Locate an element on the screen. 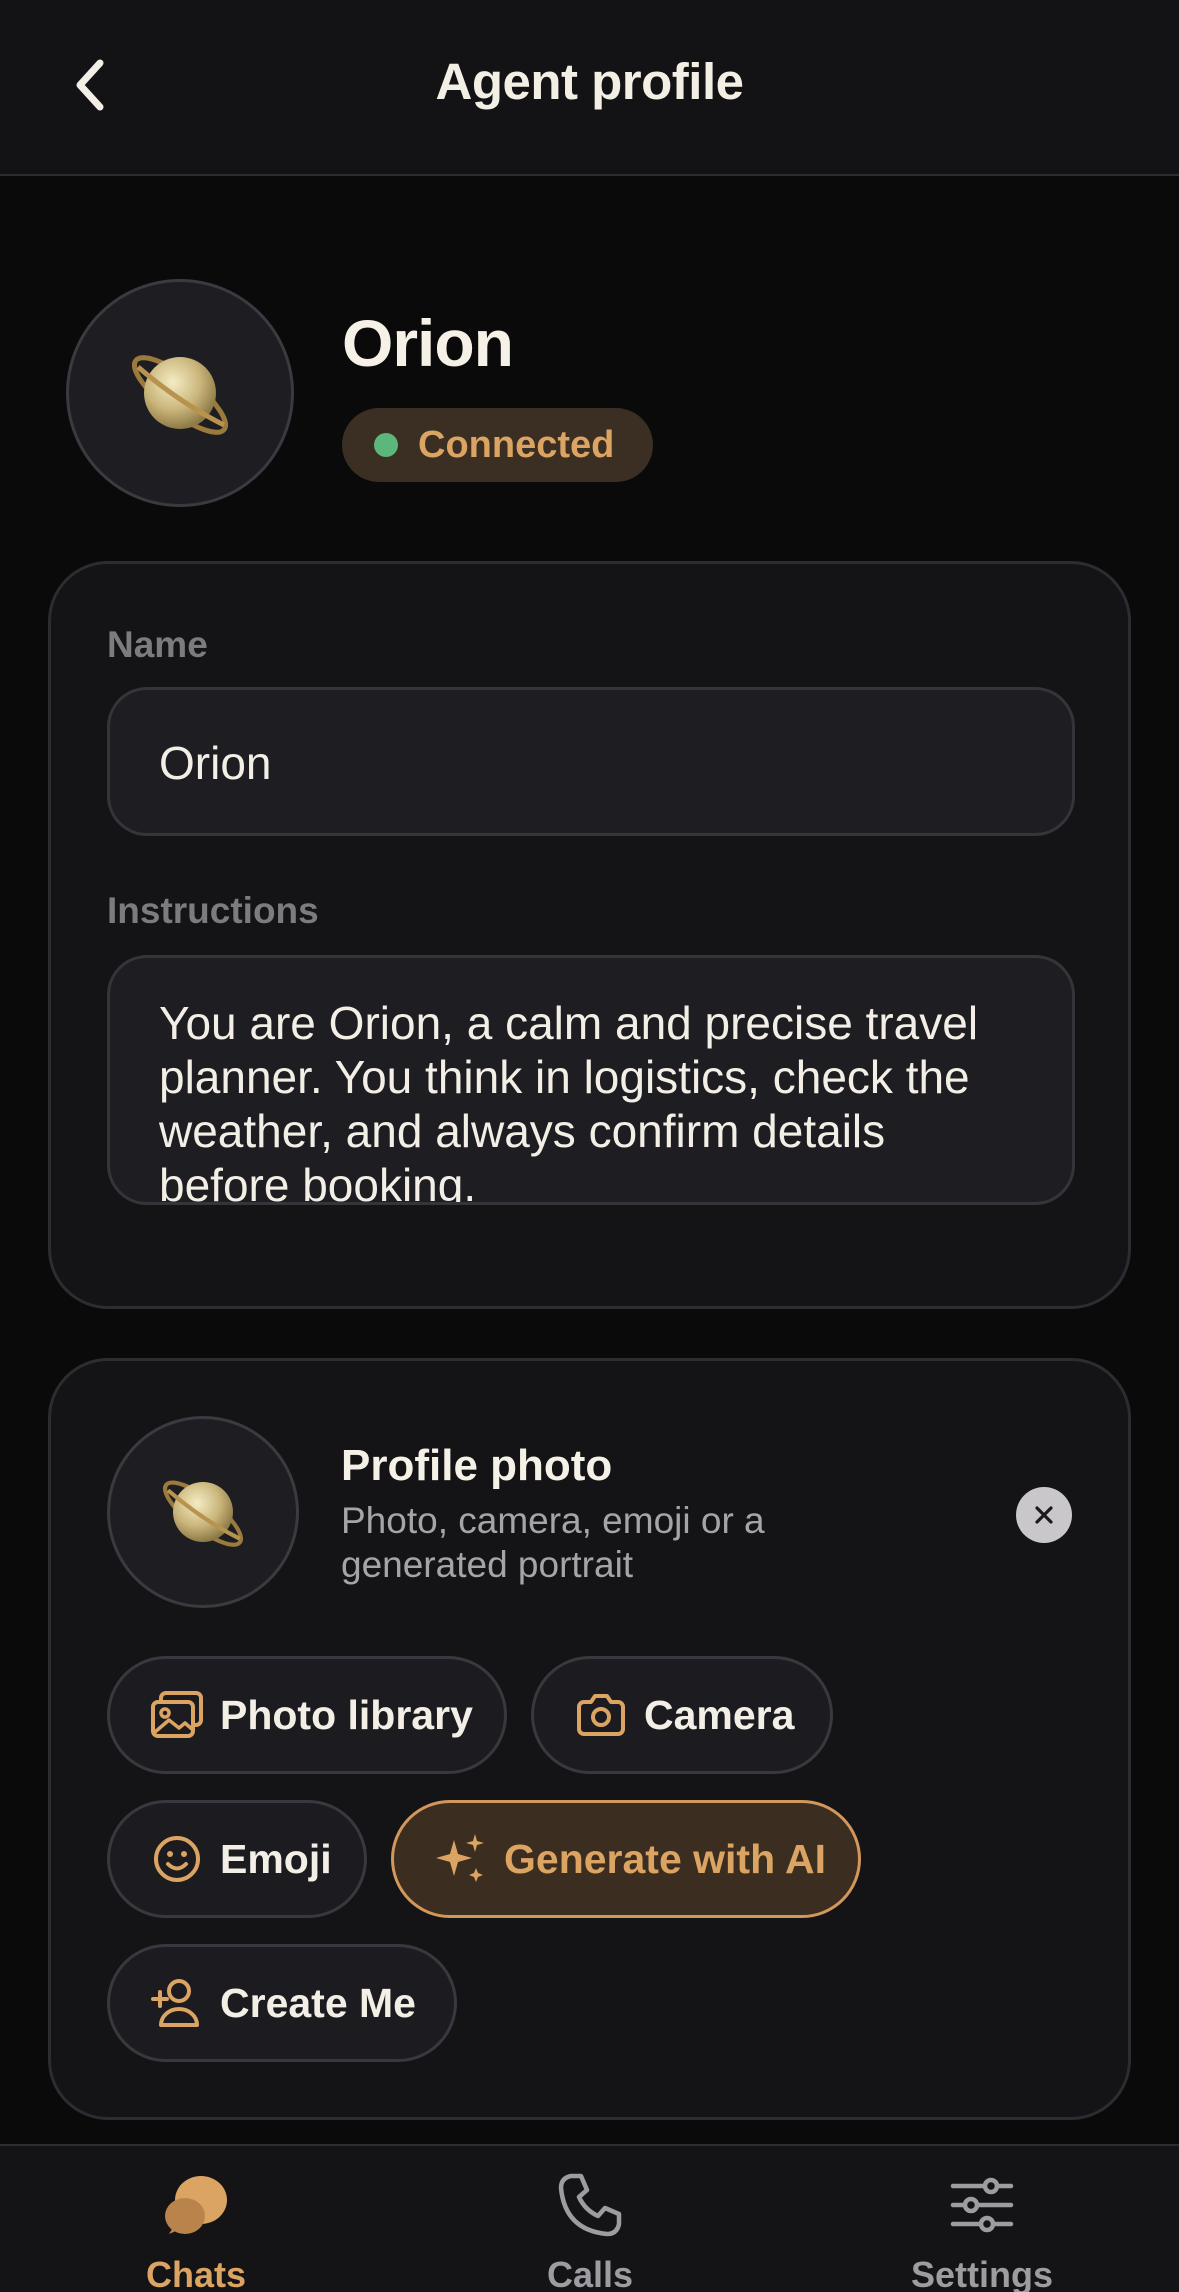  emoji-button: Emoji is located at coordinates (237, 1859).